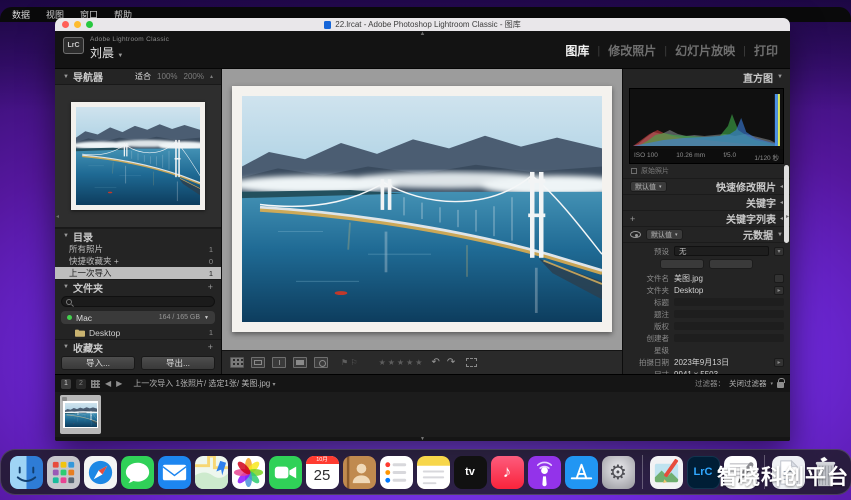  I want to click on dock-icon-notes, so click(433, 472).